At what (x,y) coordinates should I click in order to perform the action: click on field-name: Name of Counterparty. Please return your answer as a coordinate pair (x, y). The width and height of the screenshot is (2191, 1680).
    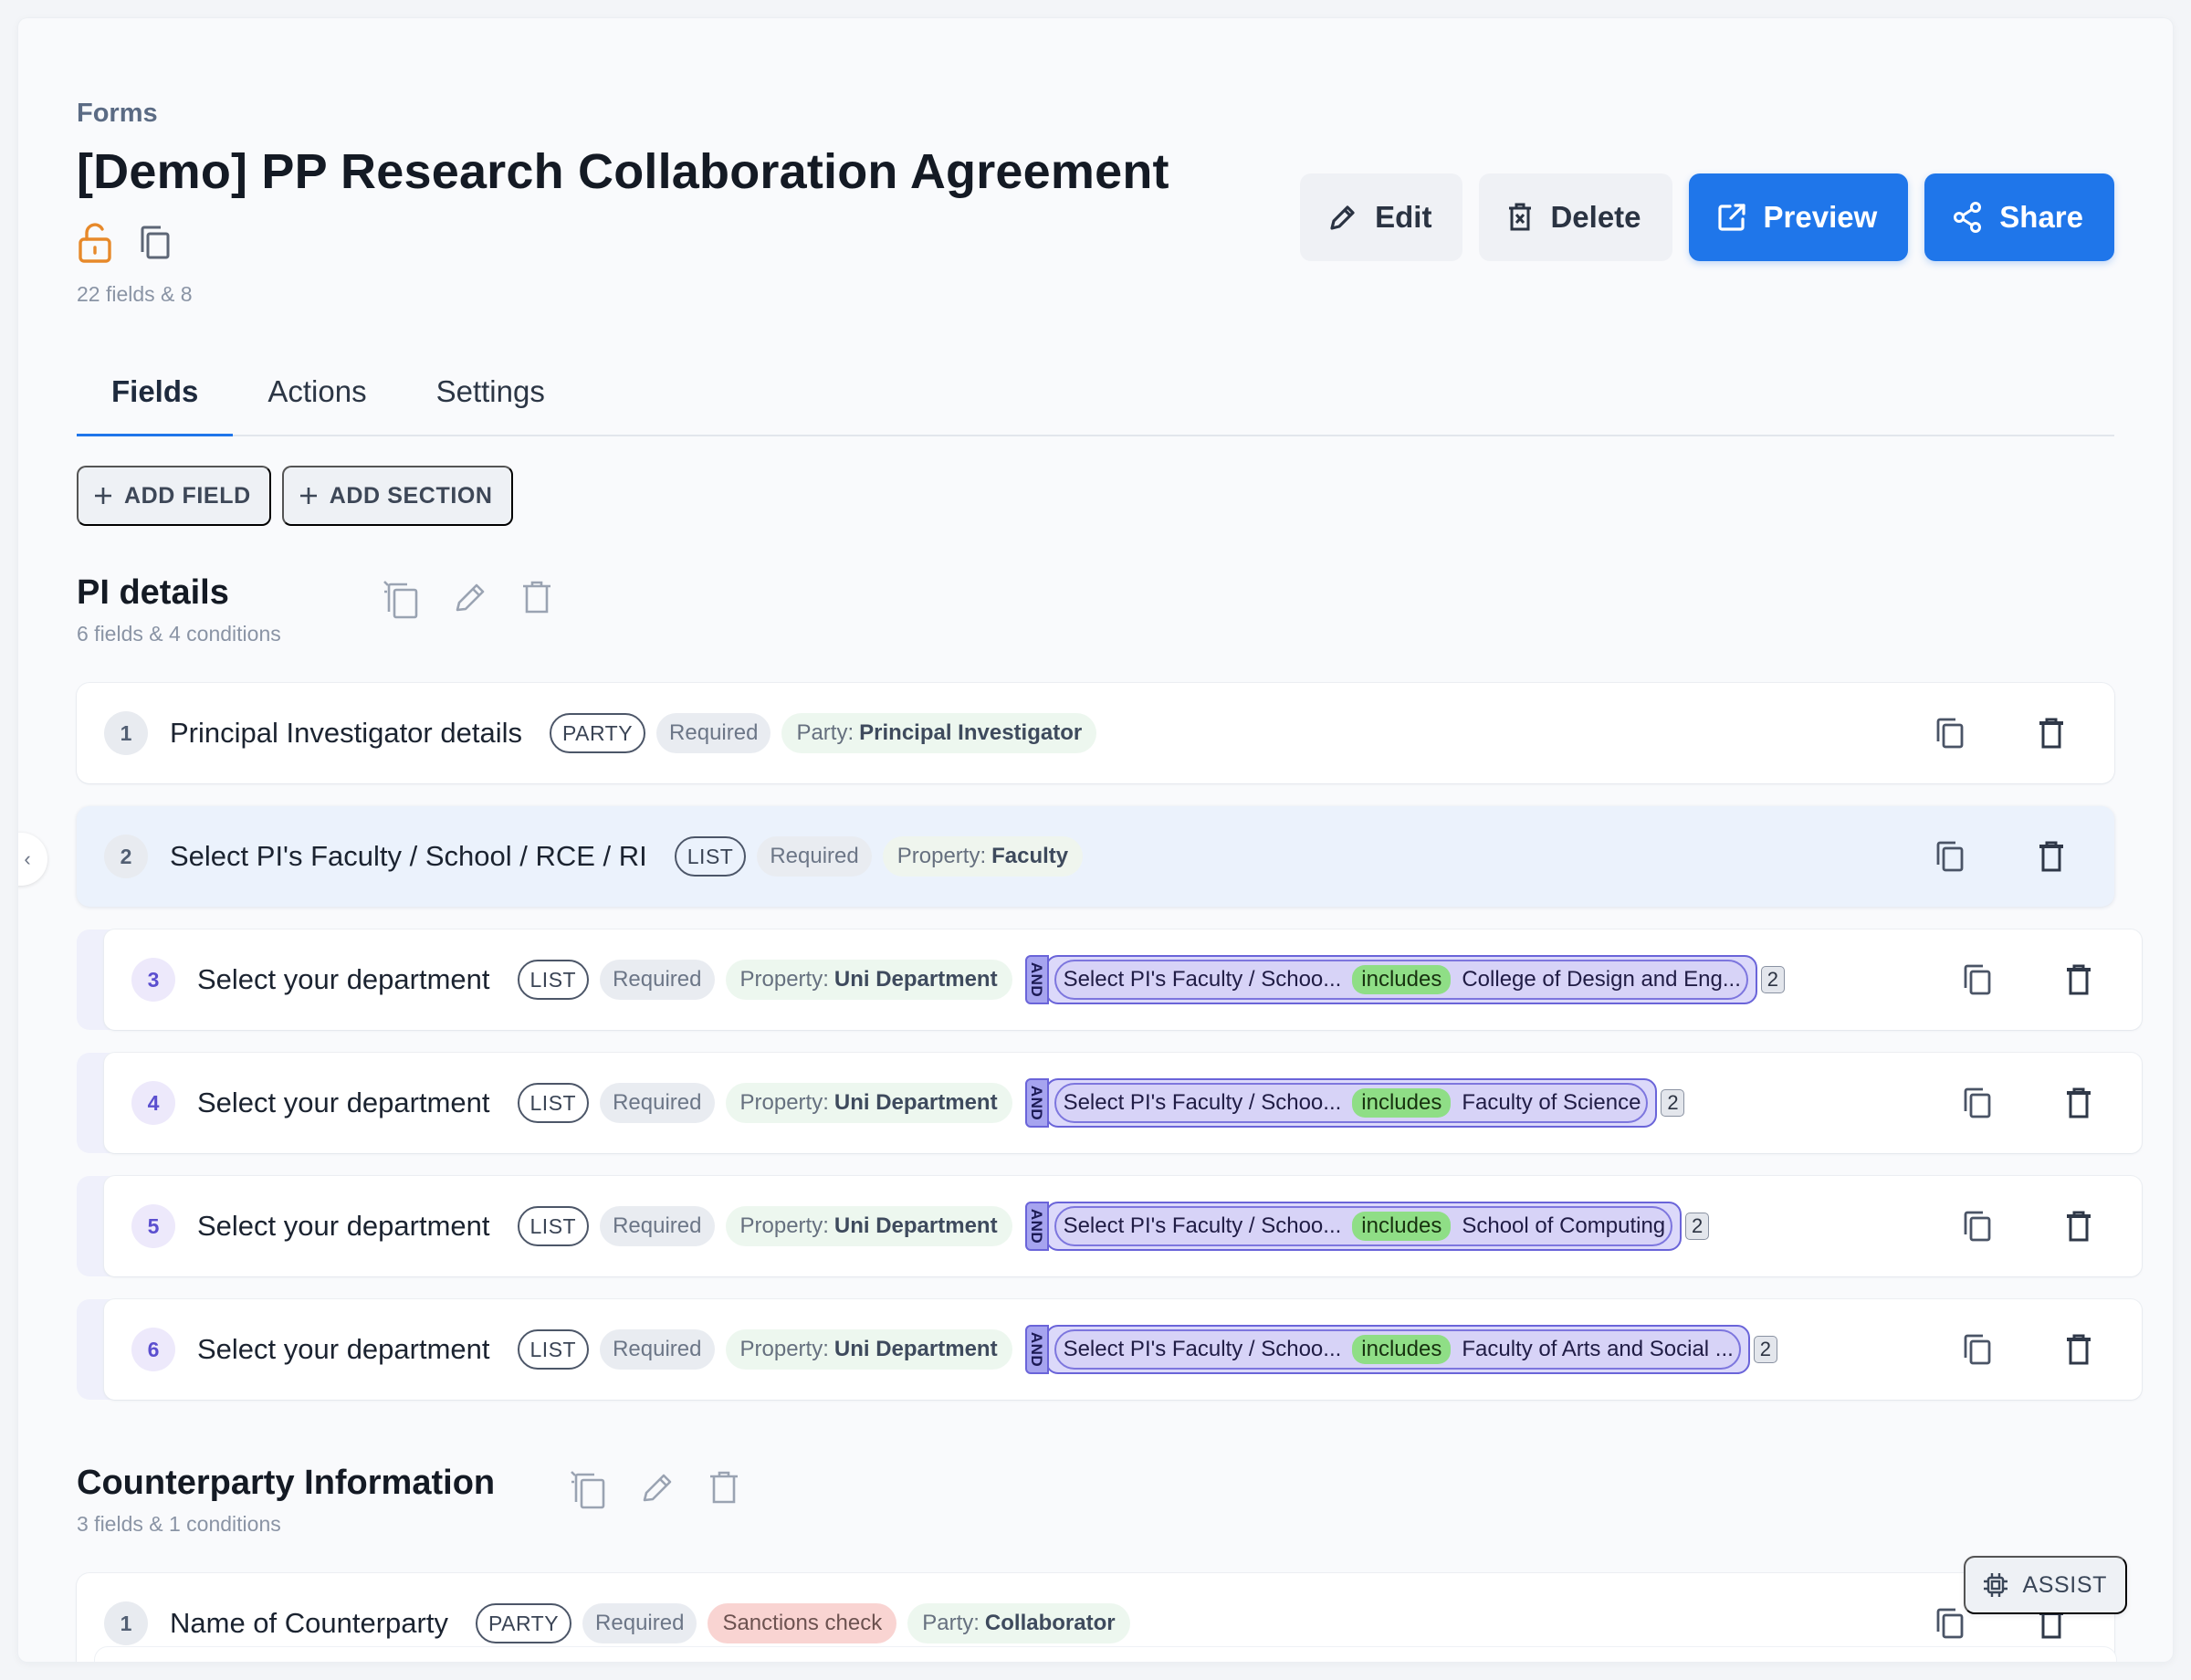
    Looking at the image, I should click on (309, 1623).